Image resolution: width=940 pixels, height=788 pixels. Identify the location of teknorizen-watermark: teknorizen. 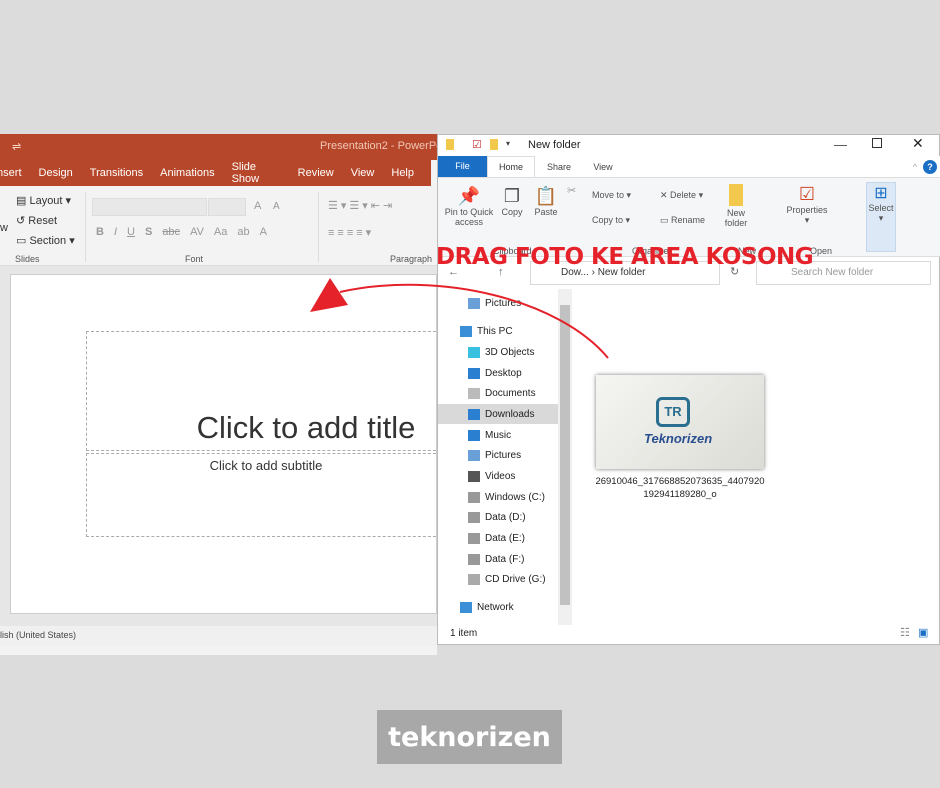
(469, 737).